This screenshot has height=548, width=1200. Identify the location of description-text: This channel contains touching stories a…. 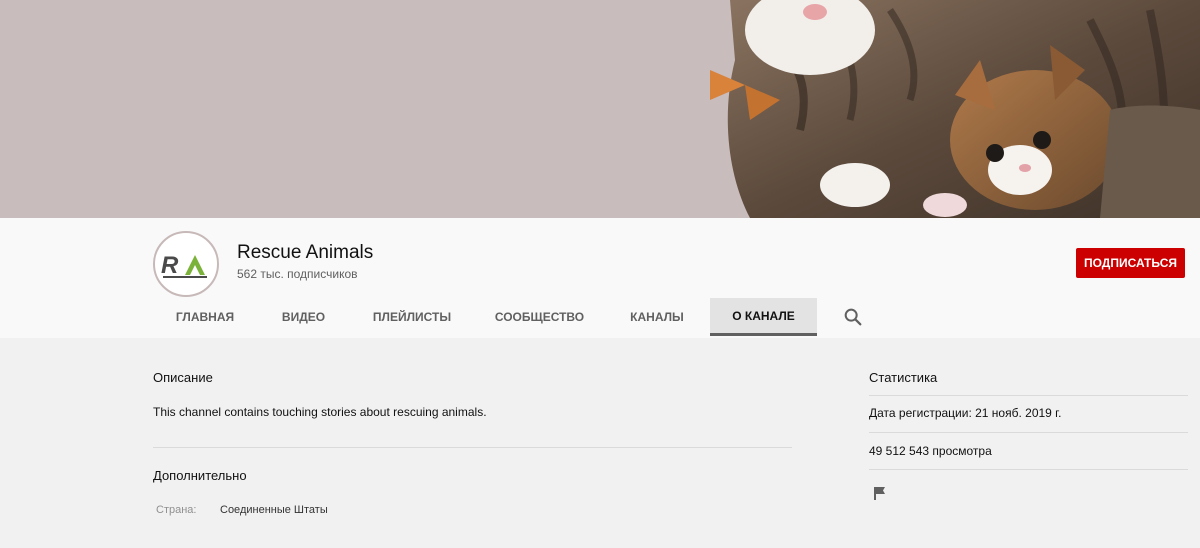
(320, 412).